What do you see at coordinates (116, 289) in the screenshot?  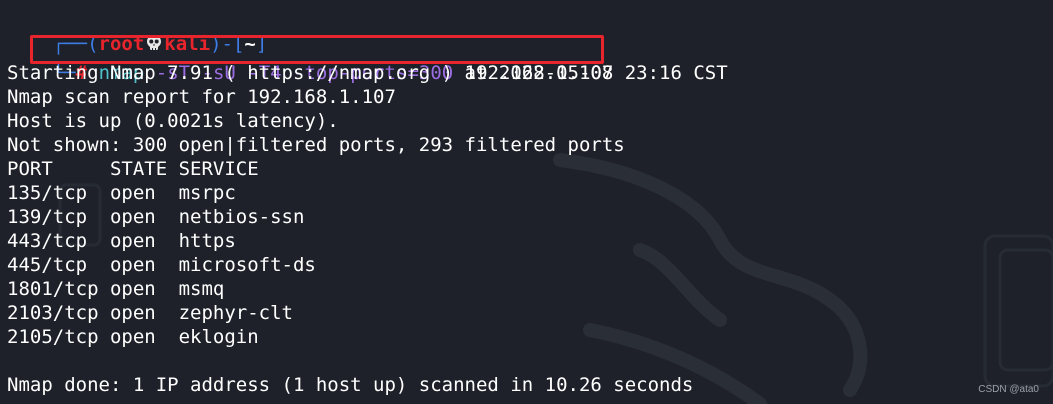 I see `port-row: 1801/tcp open msmq` at bounding box center [116, 289].